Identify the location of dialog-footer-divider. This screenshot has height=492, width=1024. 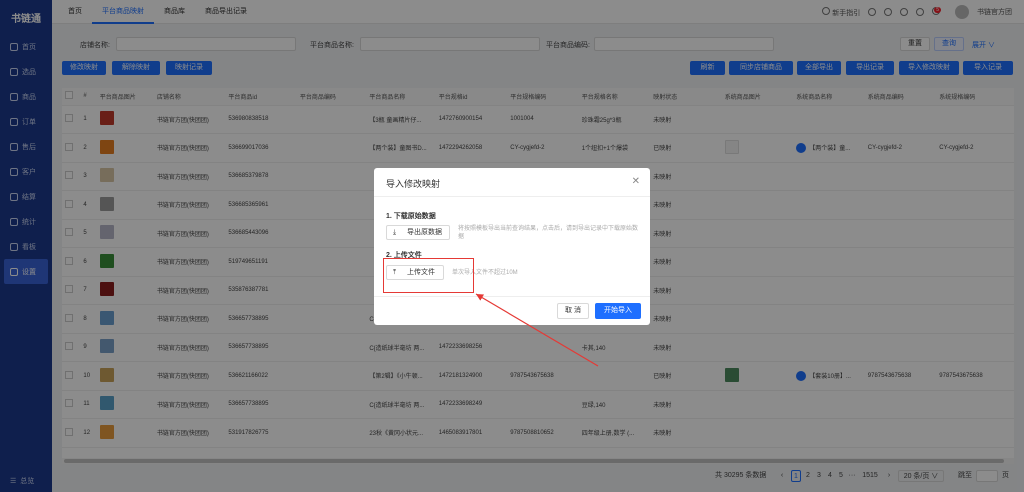
(512, 296).